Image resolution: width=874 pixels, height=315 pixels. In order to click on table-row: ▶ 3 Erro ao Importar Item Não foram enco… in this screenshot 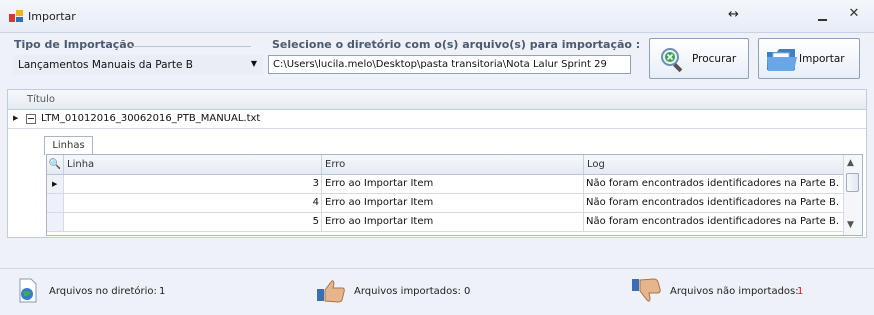, I will do `click(445, 184)`.